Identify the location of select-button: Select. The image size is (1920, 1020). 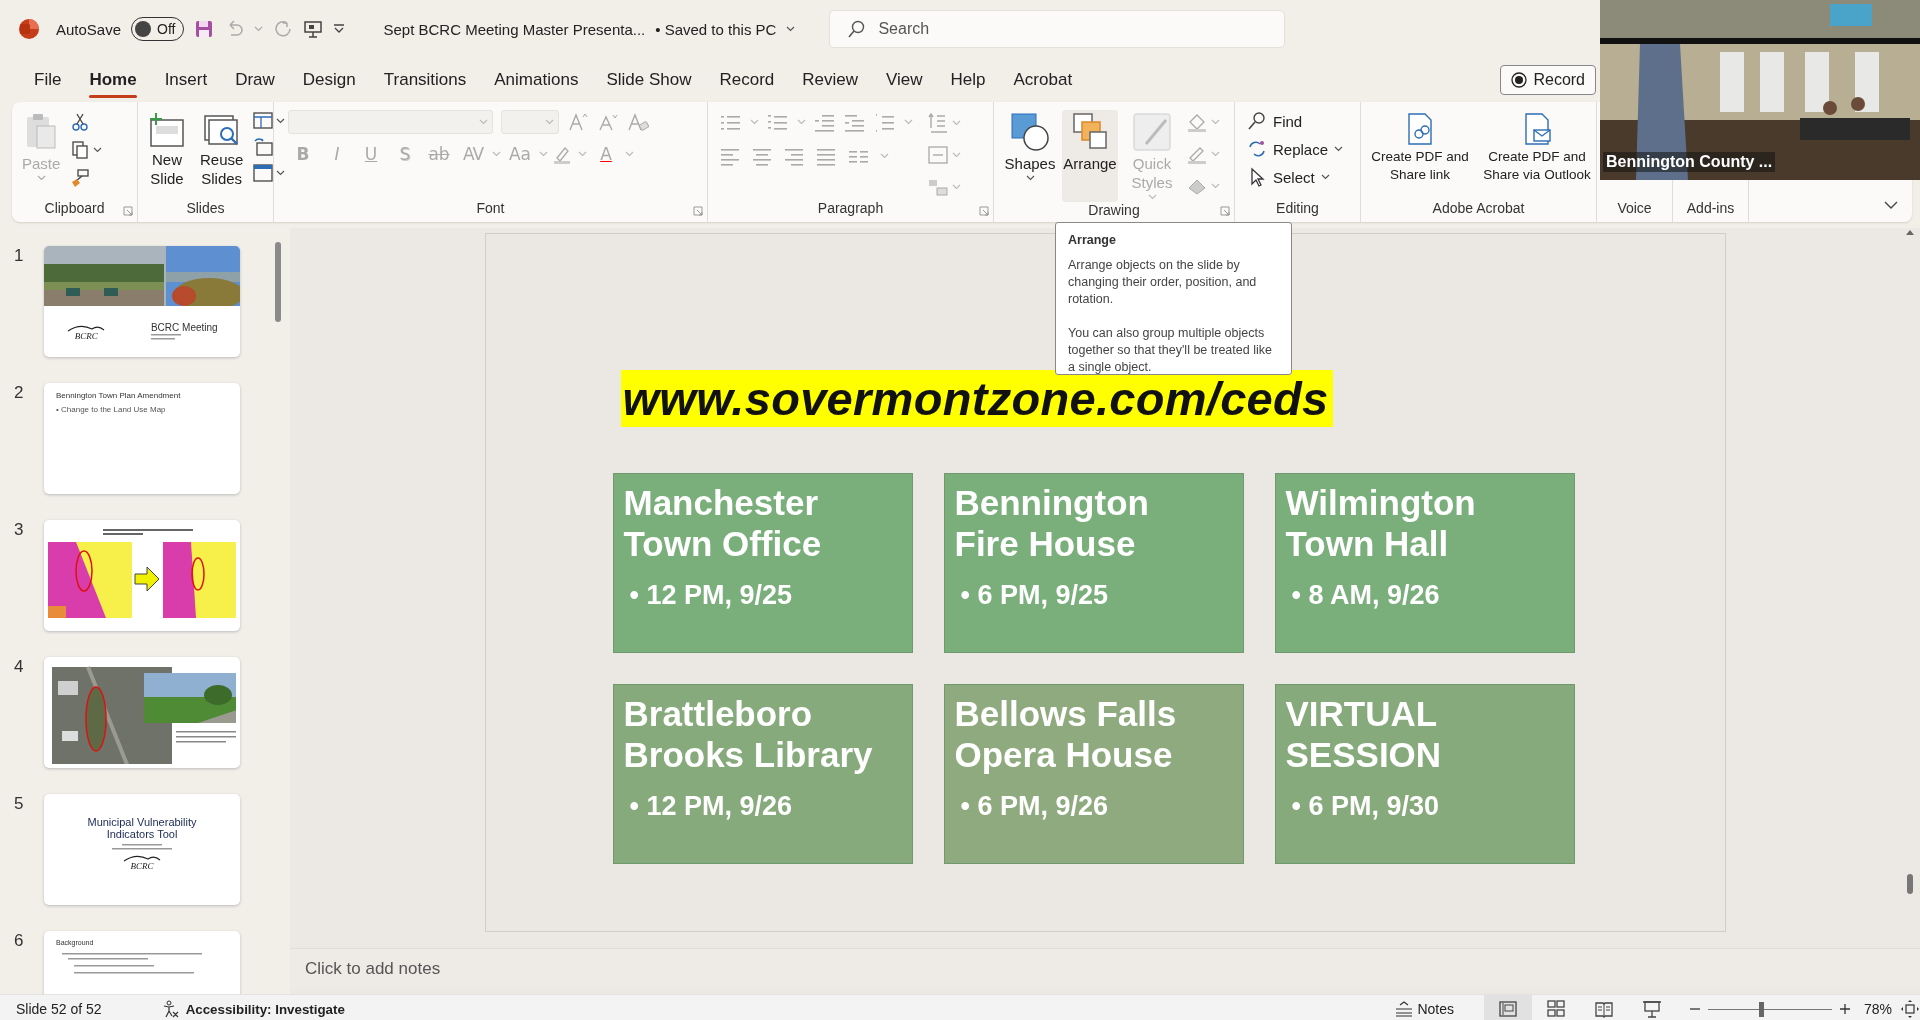
(1288, 177).